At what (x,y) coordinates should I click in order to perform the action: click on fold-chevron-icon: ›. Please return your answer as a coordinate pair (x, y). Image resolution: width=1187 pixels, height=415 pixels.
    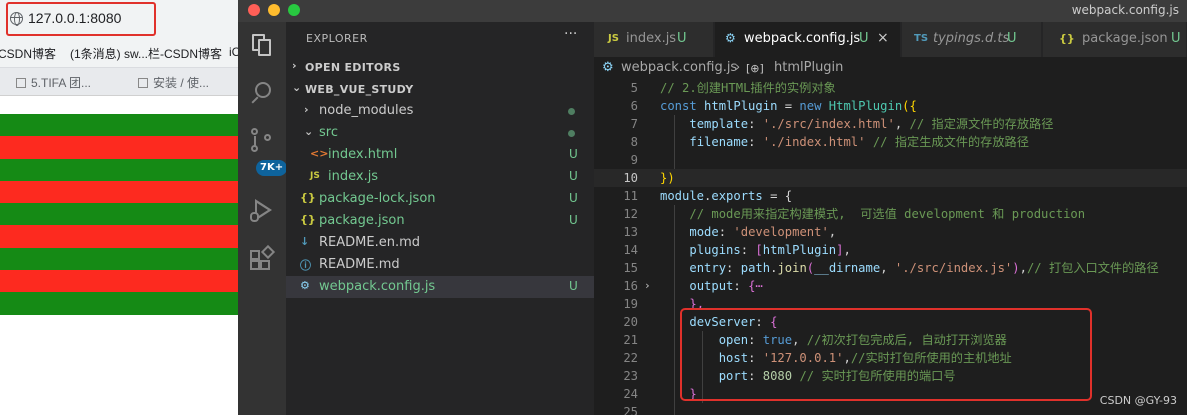
    Looking at the image, I should click on (647, 286).